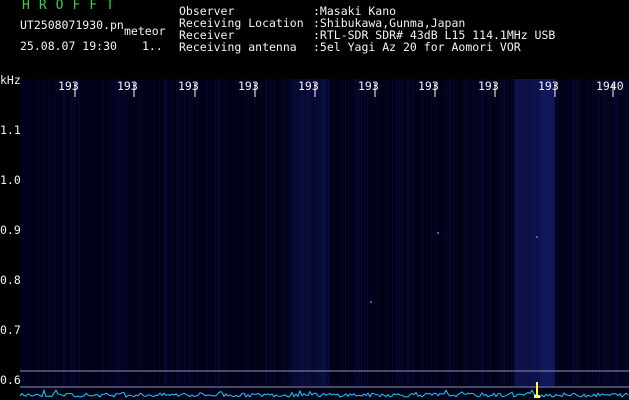 The width and height of the screenshot is (629, 400). I want to click on y-tick-label: 0.8, so click(10, 280).